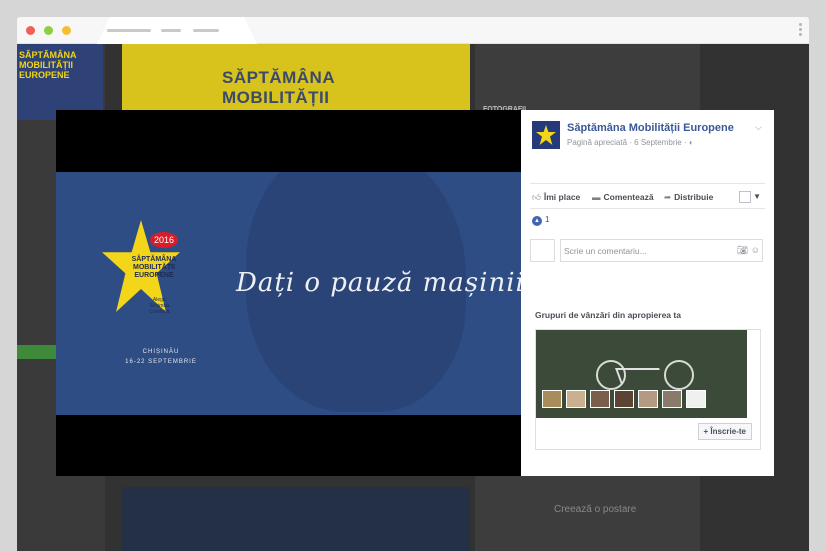 This screenshot has width=826, height=551. I want to click on like-button: 👍︎ Îmi place, so click(556, 197).